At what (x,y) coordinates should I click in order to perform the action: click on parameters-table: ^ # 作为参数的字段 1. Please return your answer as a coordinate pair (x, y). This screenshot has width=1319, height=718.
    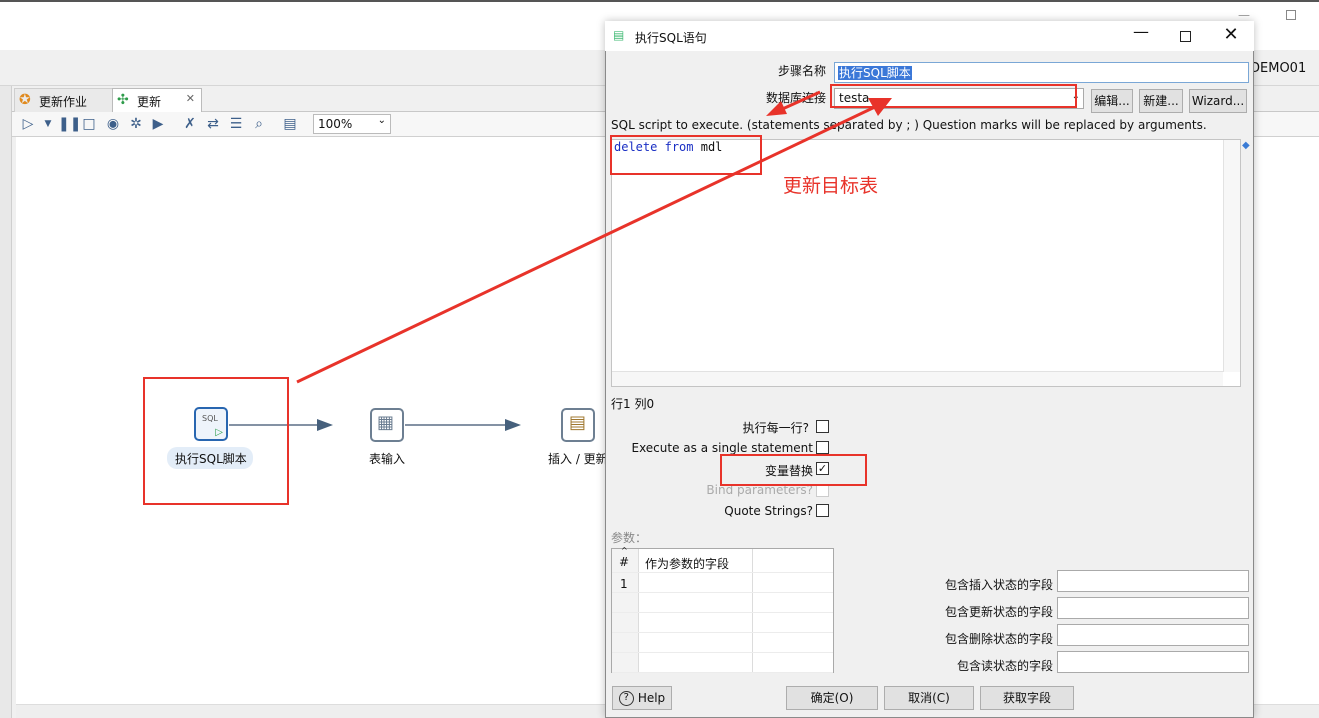
    Looking at the image, I should click on (722, 609).